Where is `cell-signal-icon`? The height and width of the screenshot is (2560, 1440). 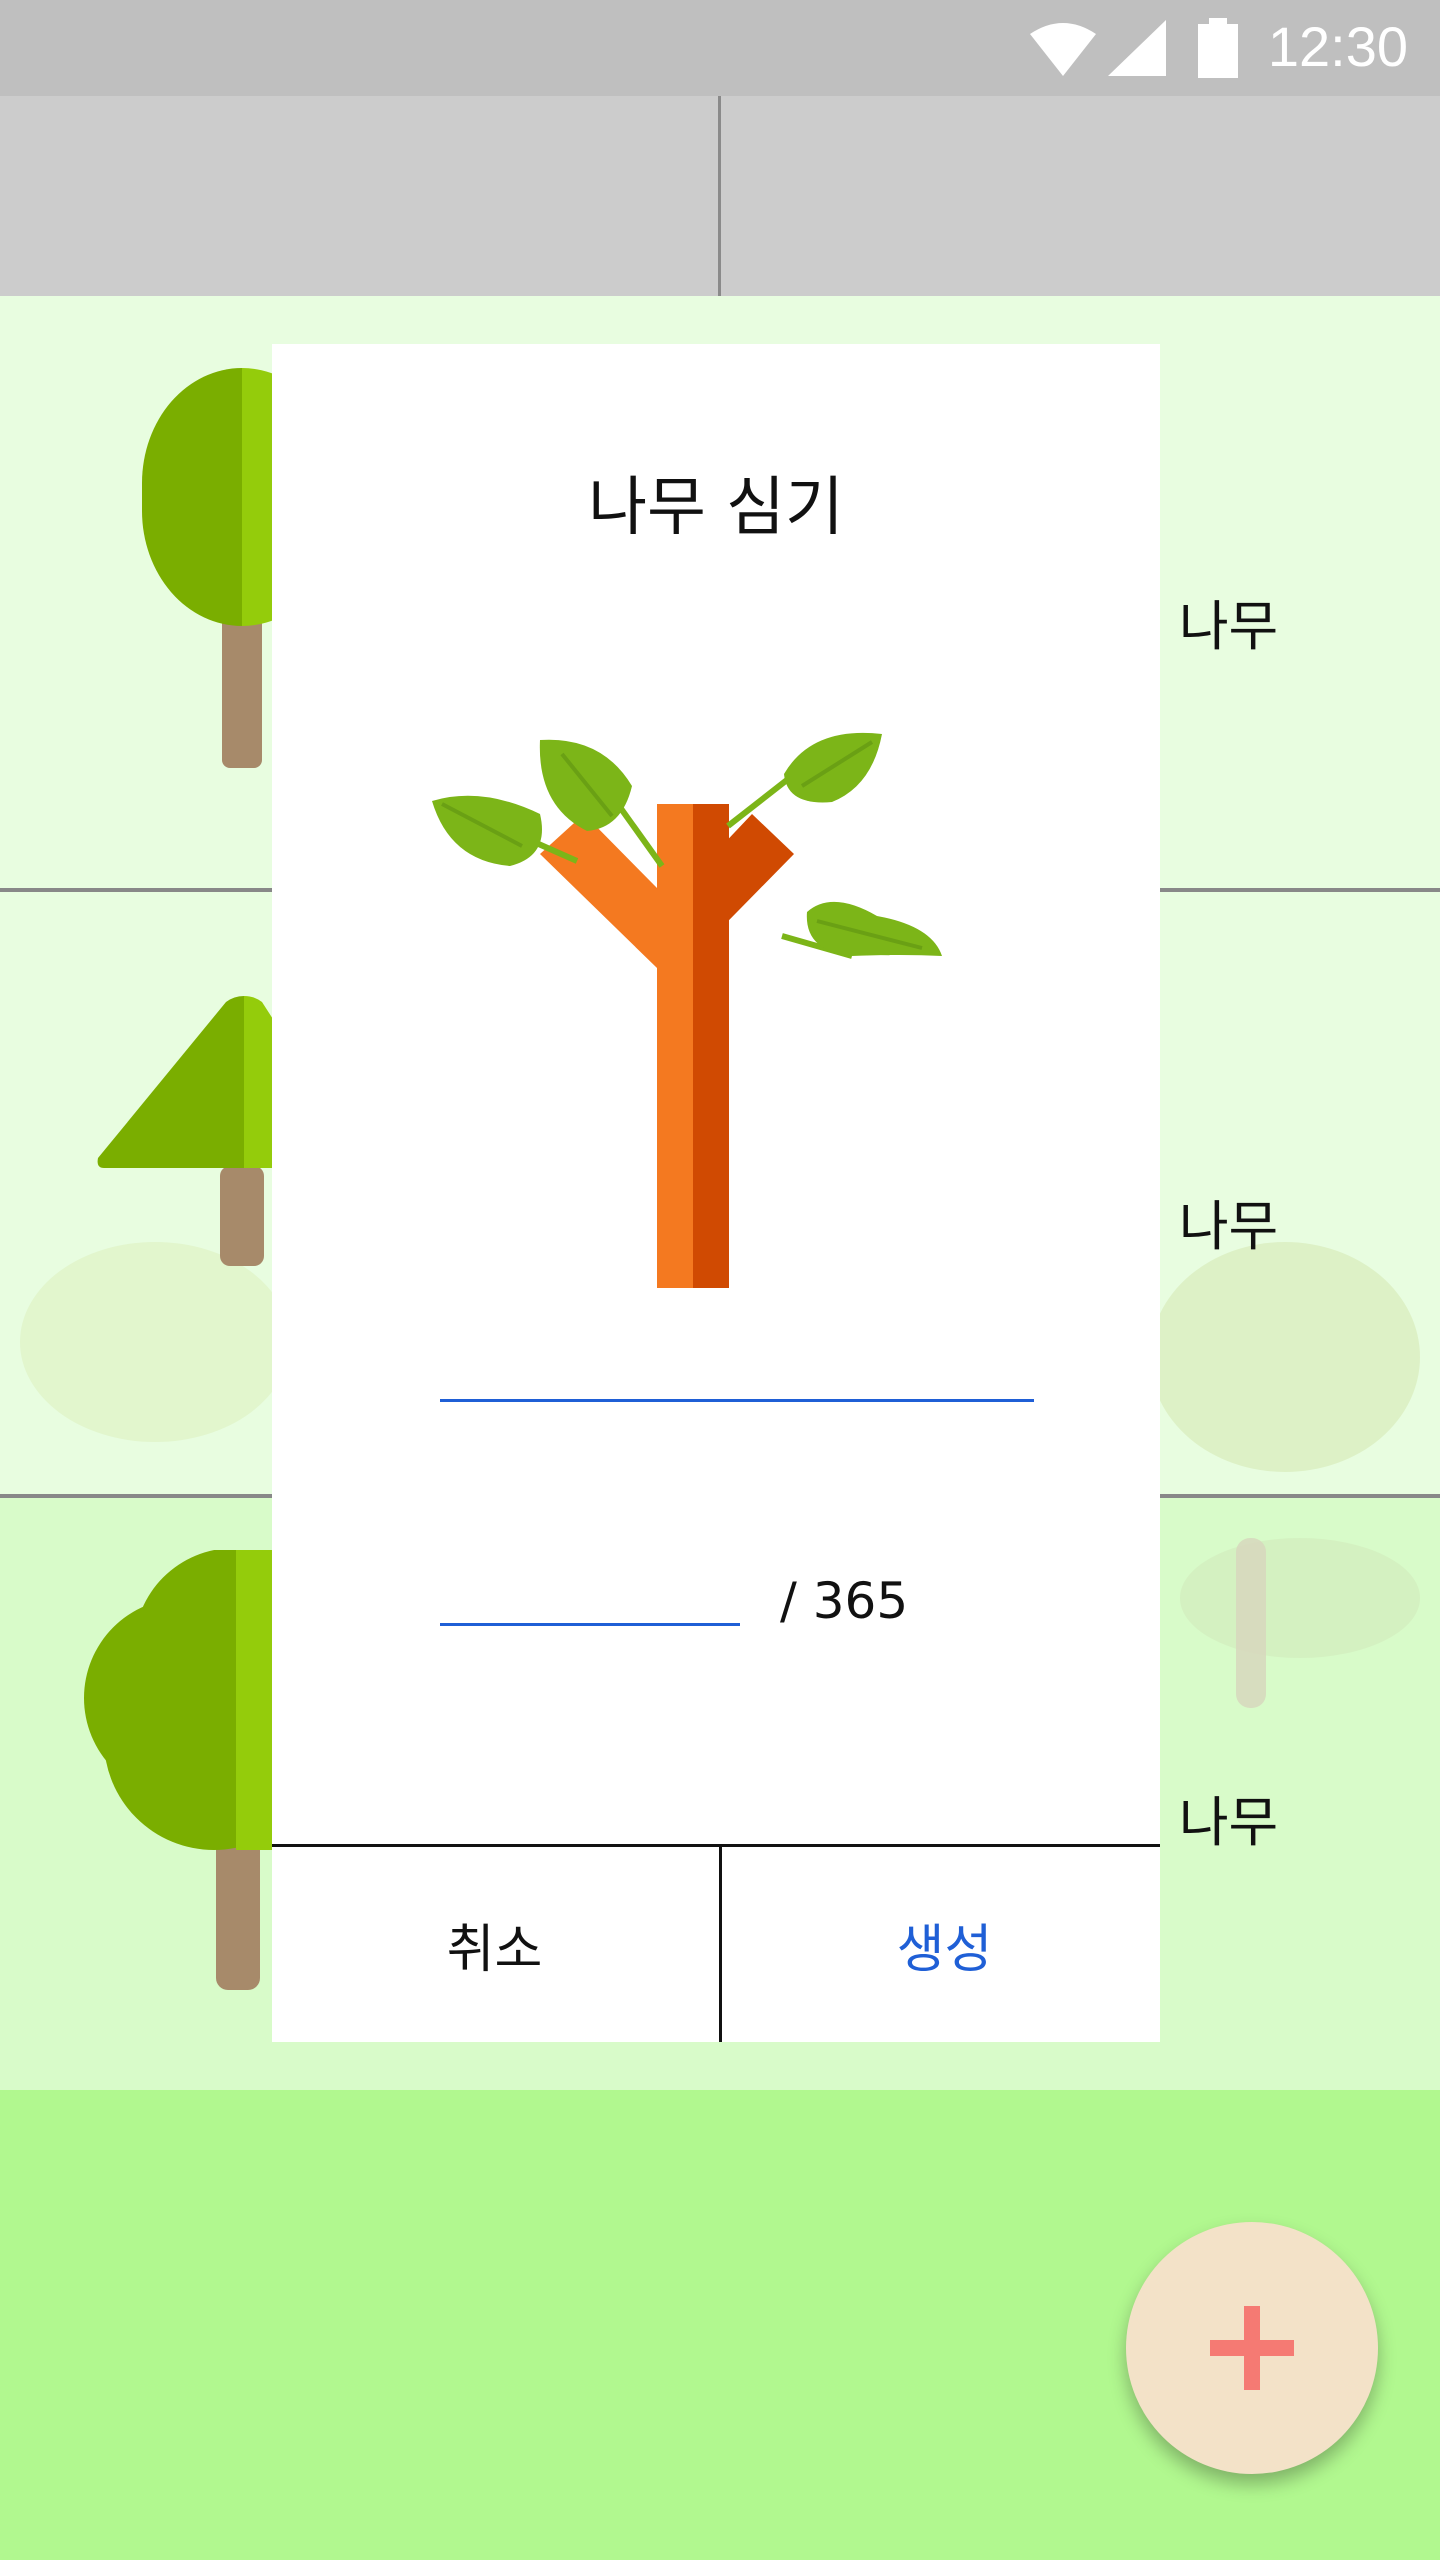
cell-signal-icon is located at coordinates (1137, 48).